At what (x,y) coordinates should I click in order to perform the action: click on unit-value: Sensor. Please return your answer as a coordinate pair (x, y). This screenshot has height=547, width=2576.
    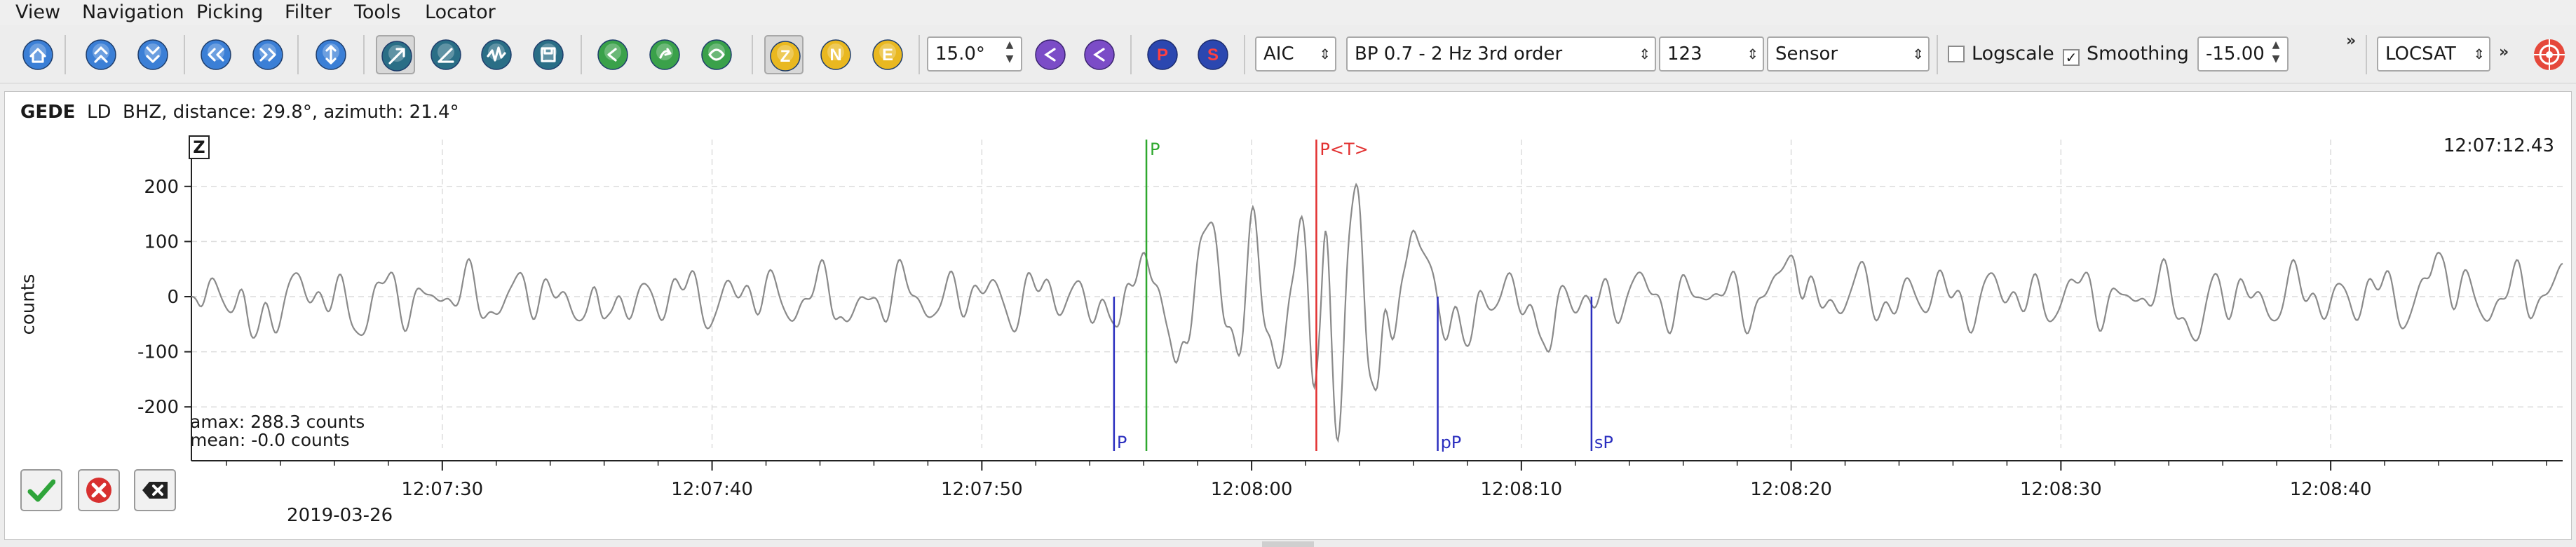
    Looking at the image, I should click on (1806, 54).